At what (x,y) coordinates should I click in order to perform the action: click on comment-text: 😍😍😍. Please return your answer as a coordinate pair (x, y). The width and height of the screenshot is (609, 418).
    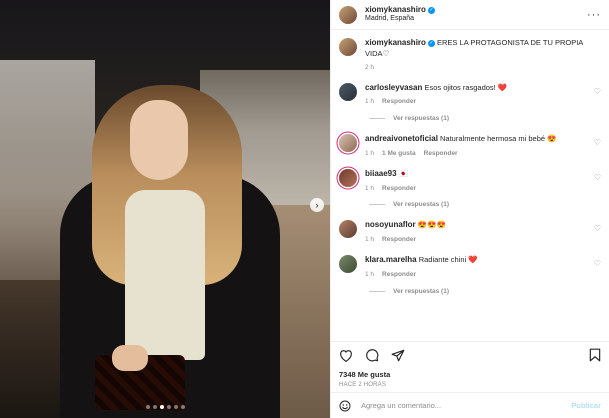
    Looking at the image, I should click on (431, 225).